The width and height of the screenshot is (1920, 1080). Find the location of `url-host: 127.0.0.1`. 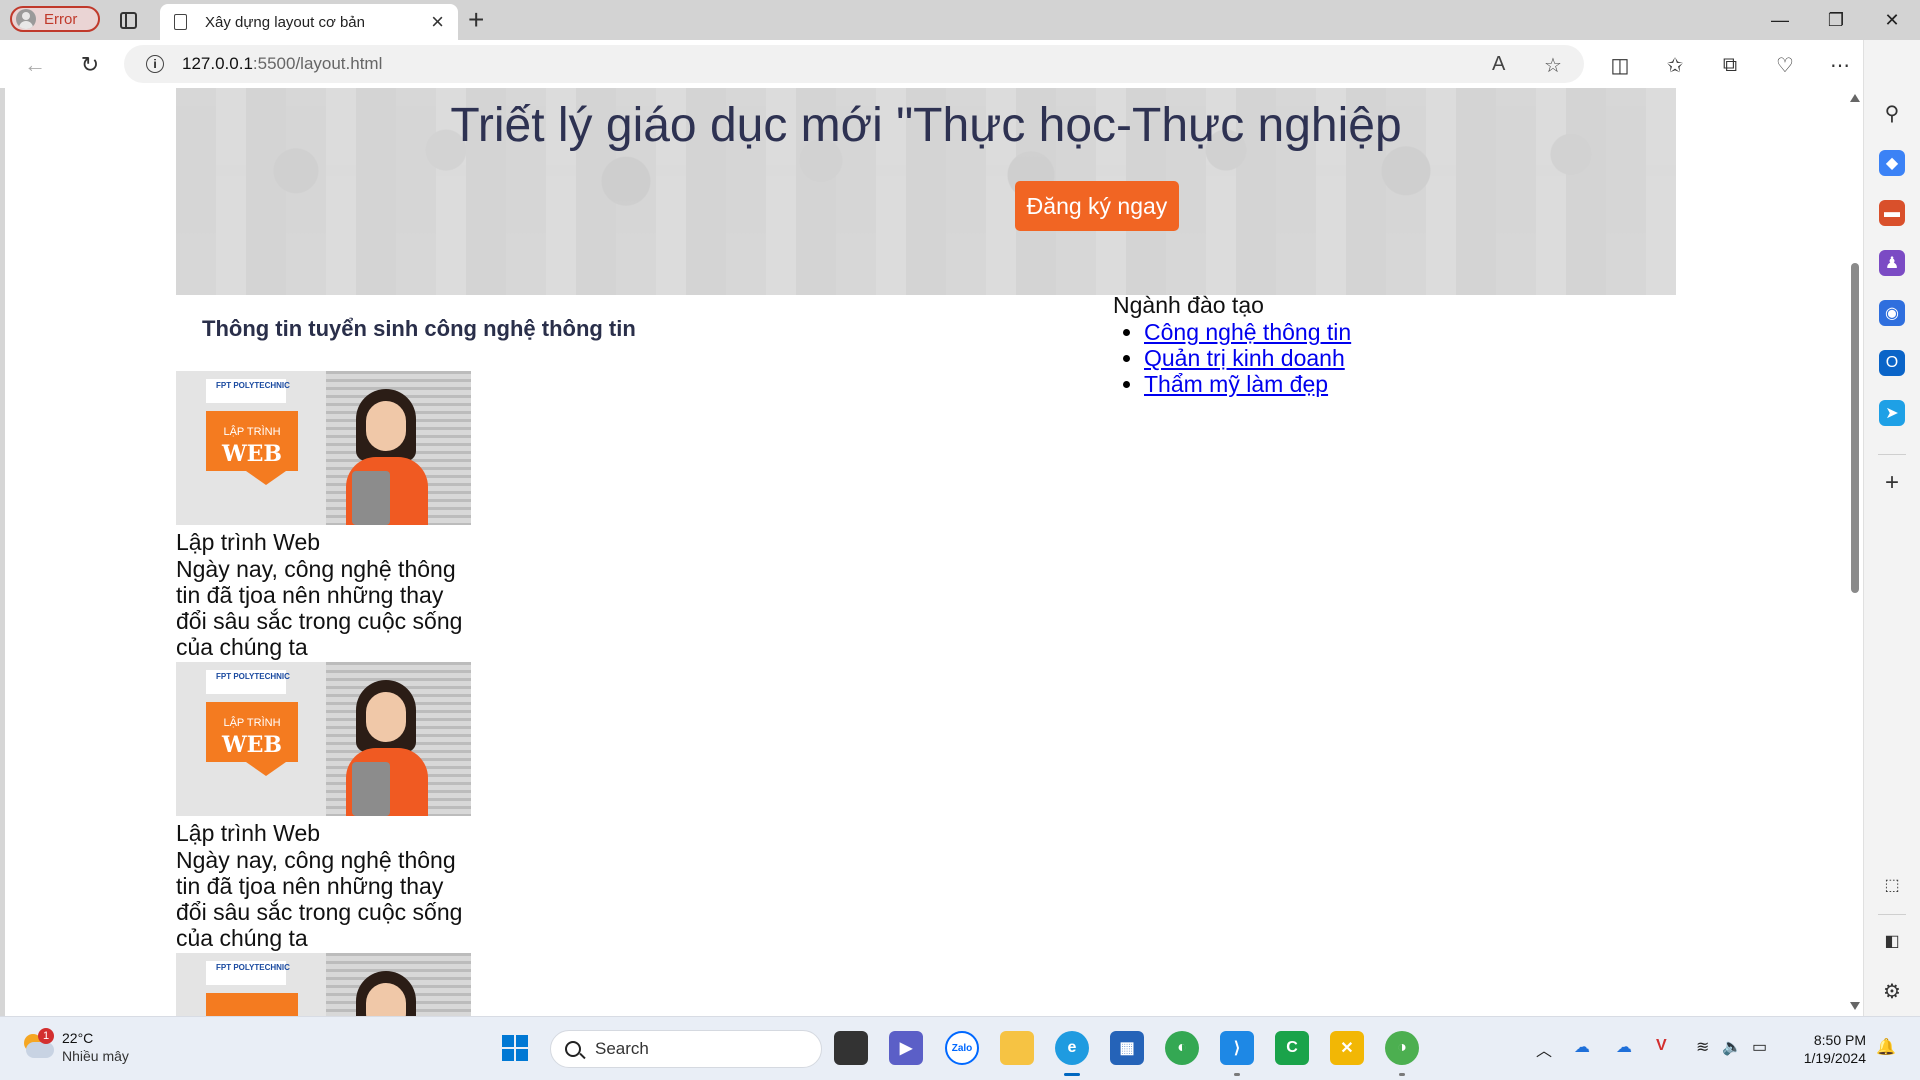

url-host: 127.0.0.1 is located at coordinates (217, 63).